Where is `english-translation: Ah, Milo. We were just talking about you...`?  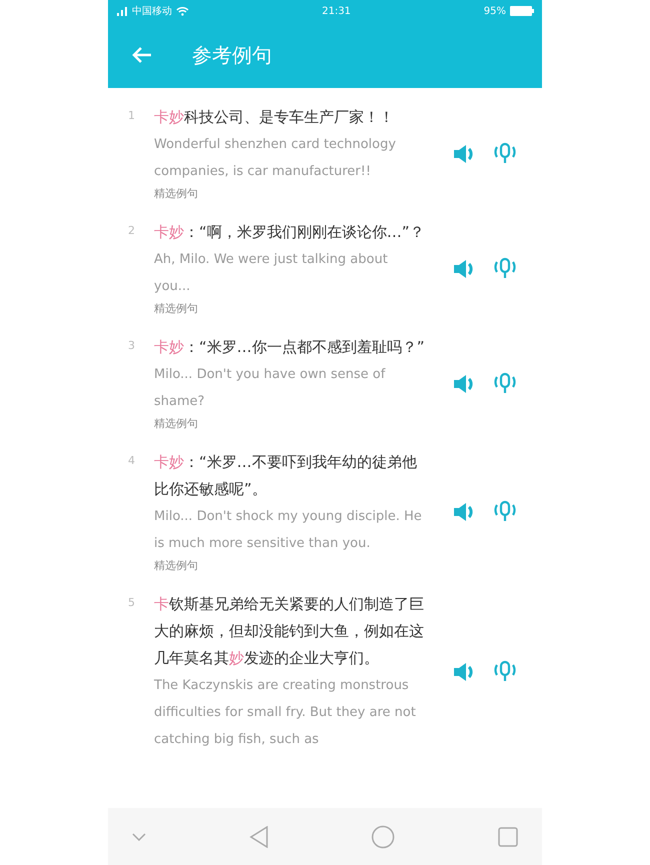
english-translation: Ah, Milo. We were just talking about you... is located at coordinates (271, 273).